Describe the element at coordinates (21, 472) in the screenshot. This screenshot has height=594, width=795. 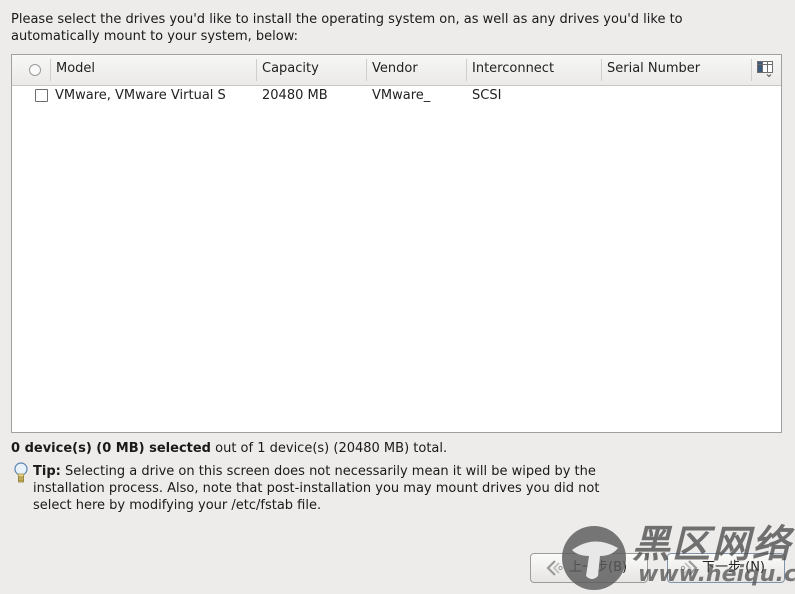
I see `lightbulb-icon` at that location.